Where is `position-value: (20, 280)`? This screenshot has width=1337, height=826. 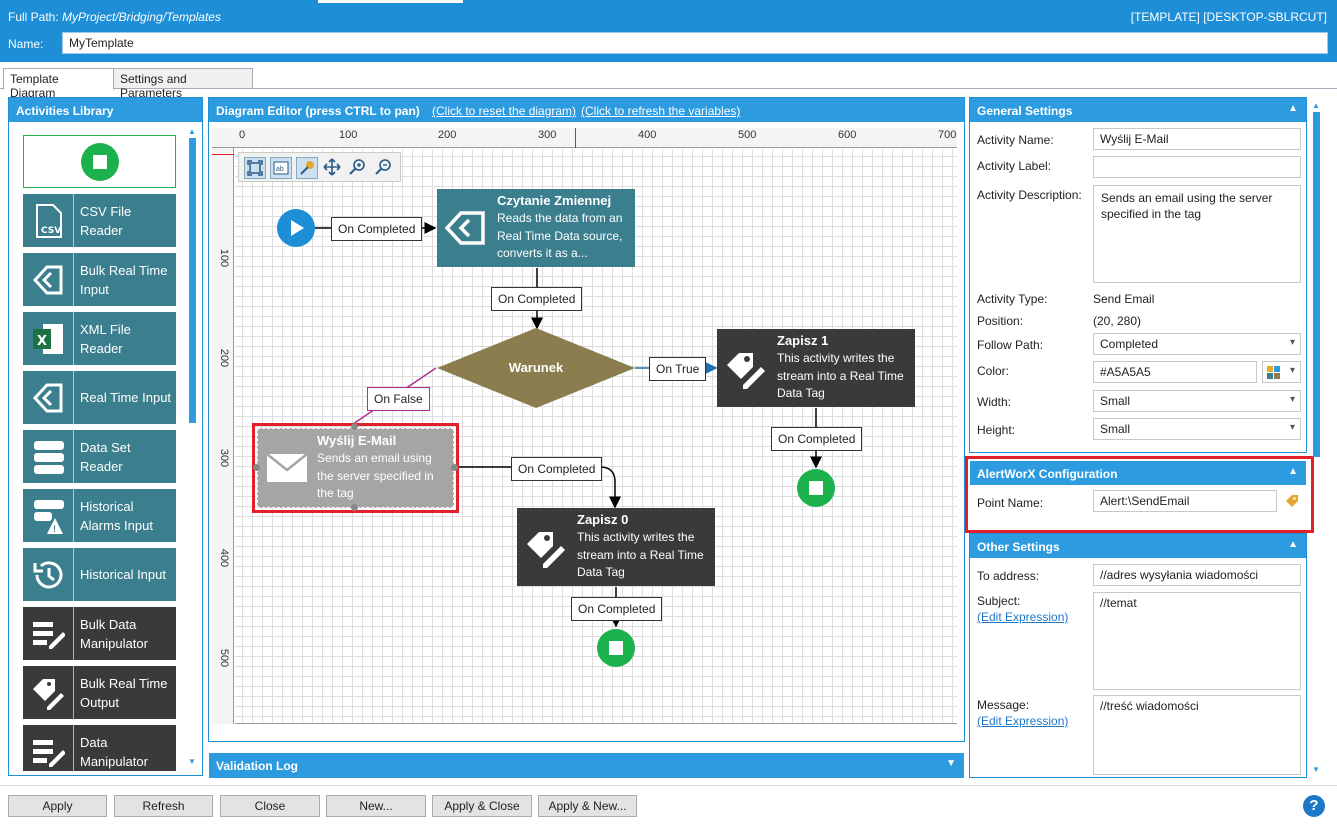
position-value: (20, 280) is located at coordinates (1117, 321).